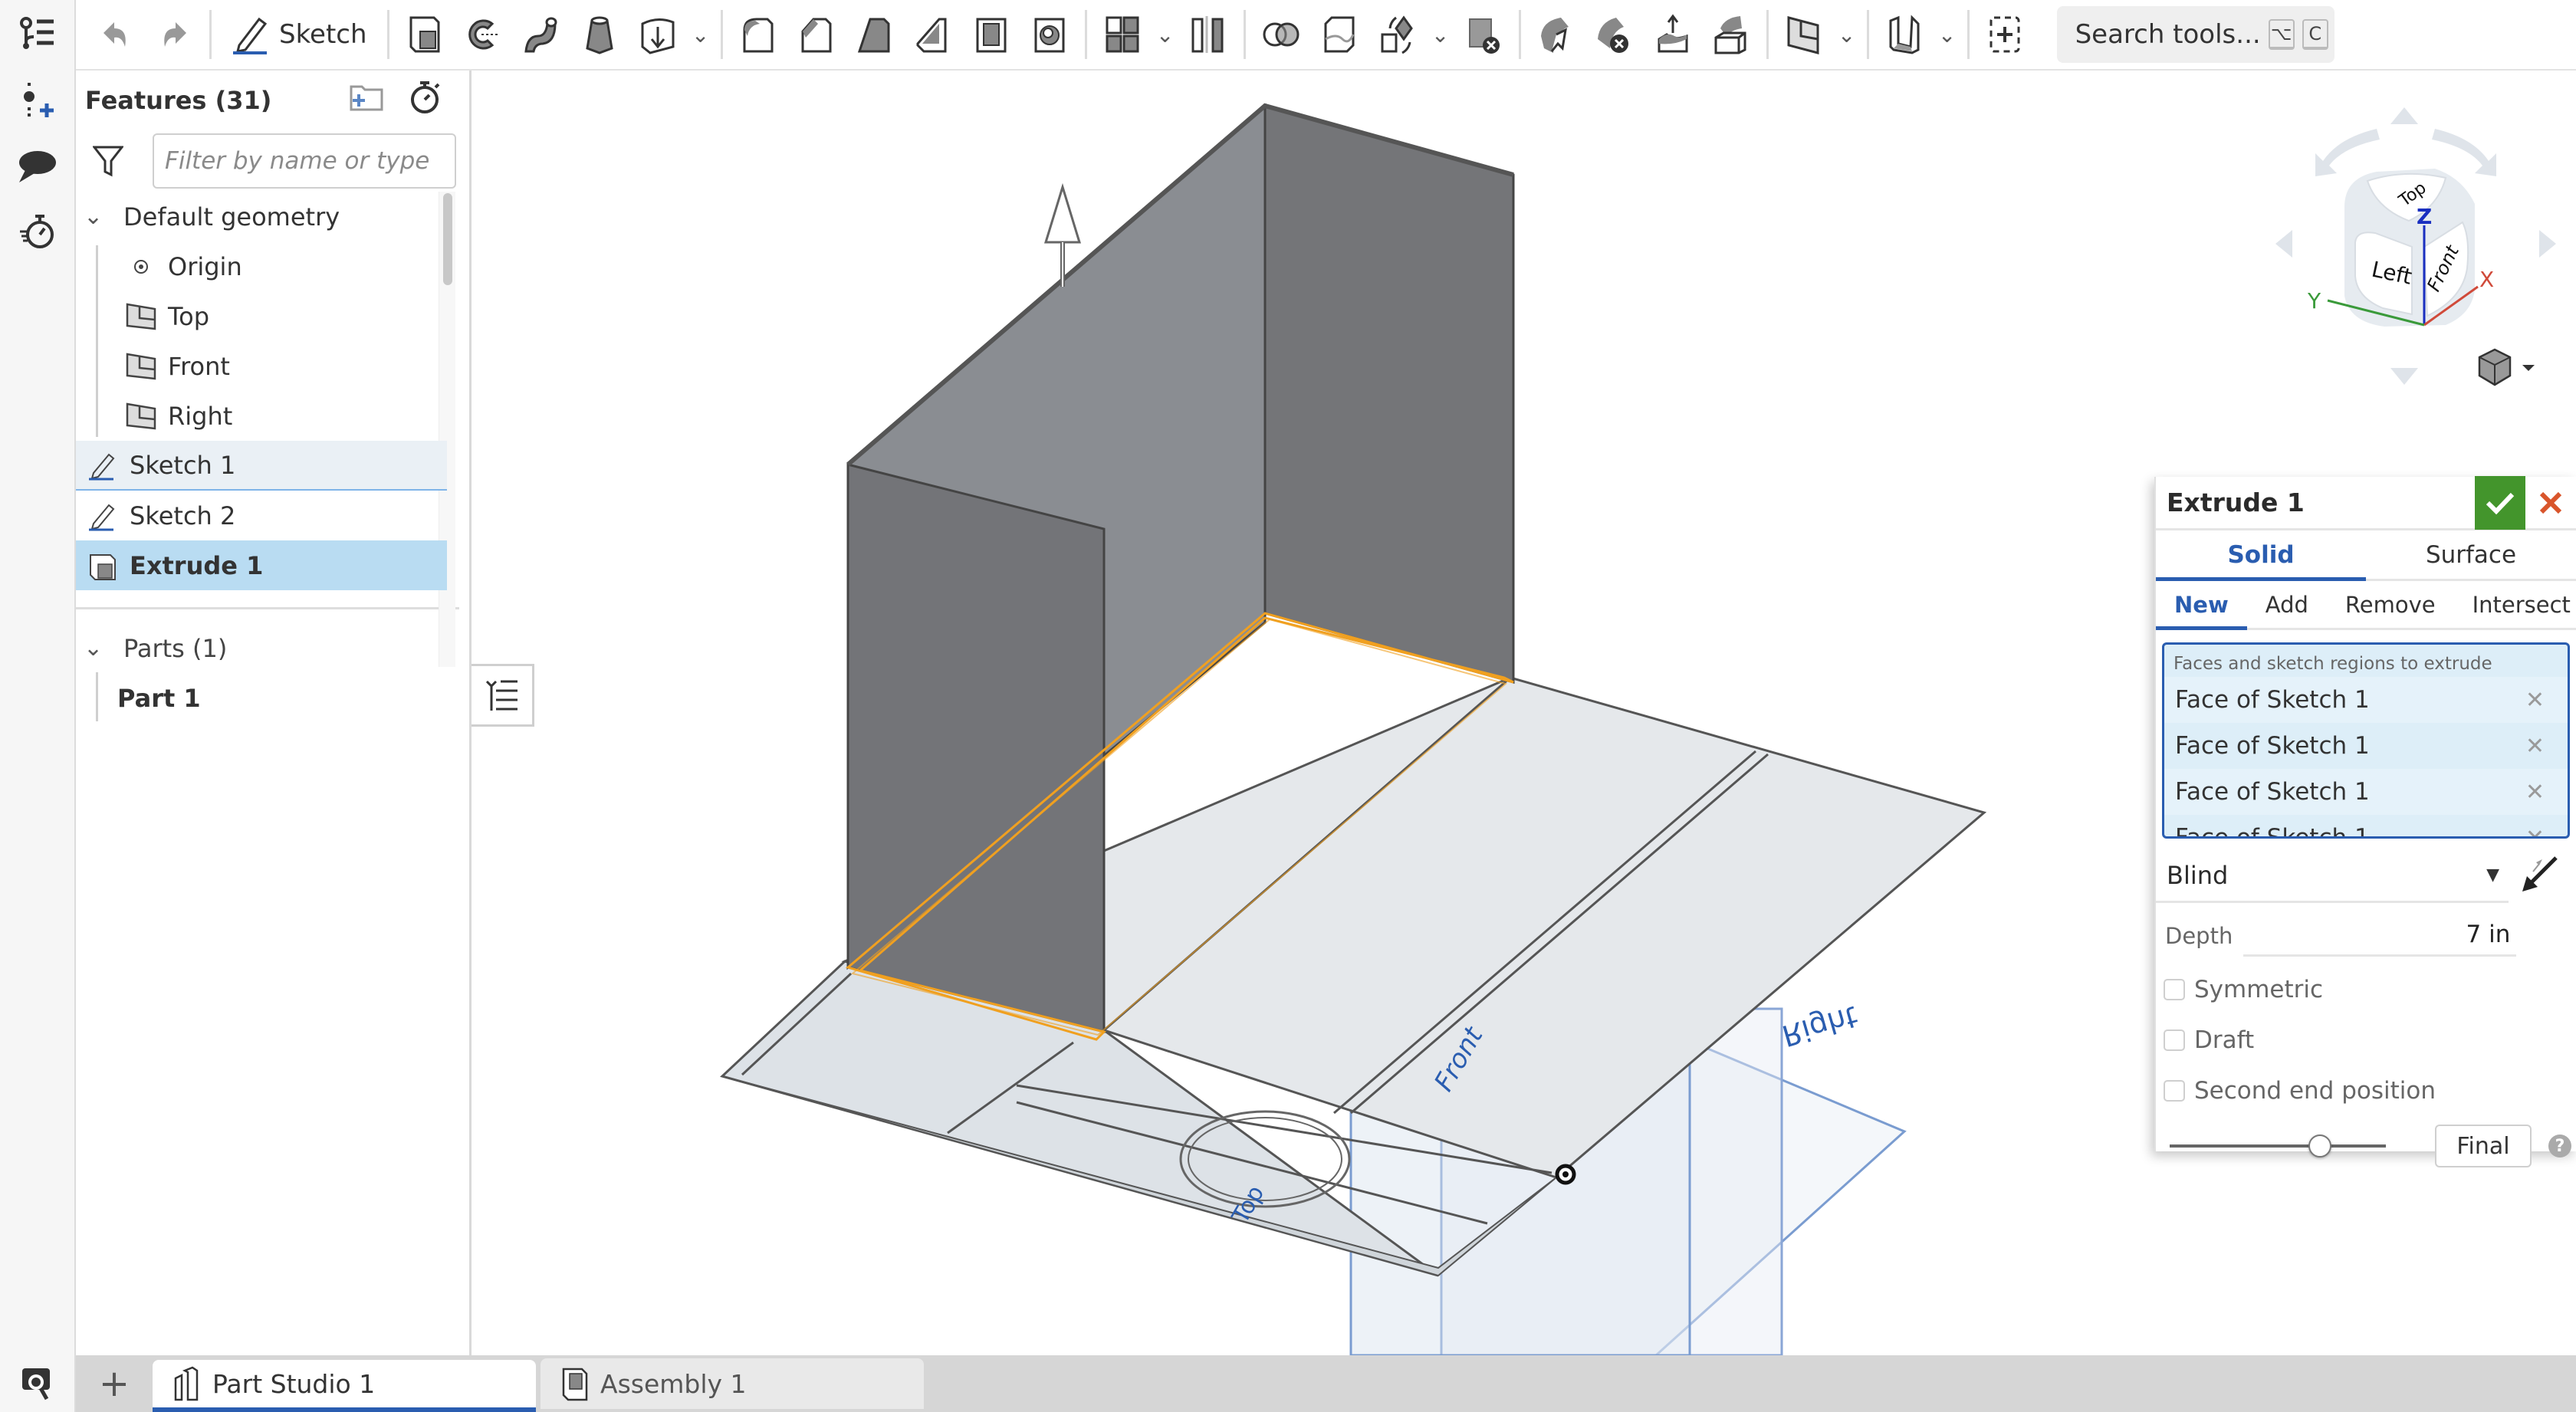 The height and width of the screenshot is (1412, 2576). I want to click on thicken-icon, so click(658, 36).